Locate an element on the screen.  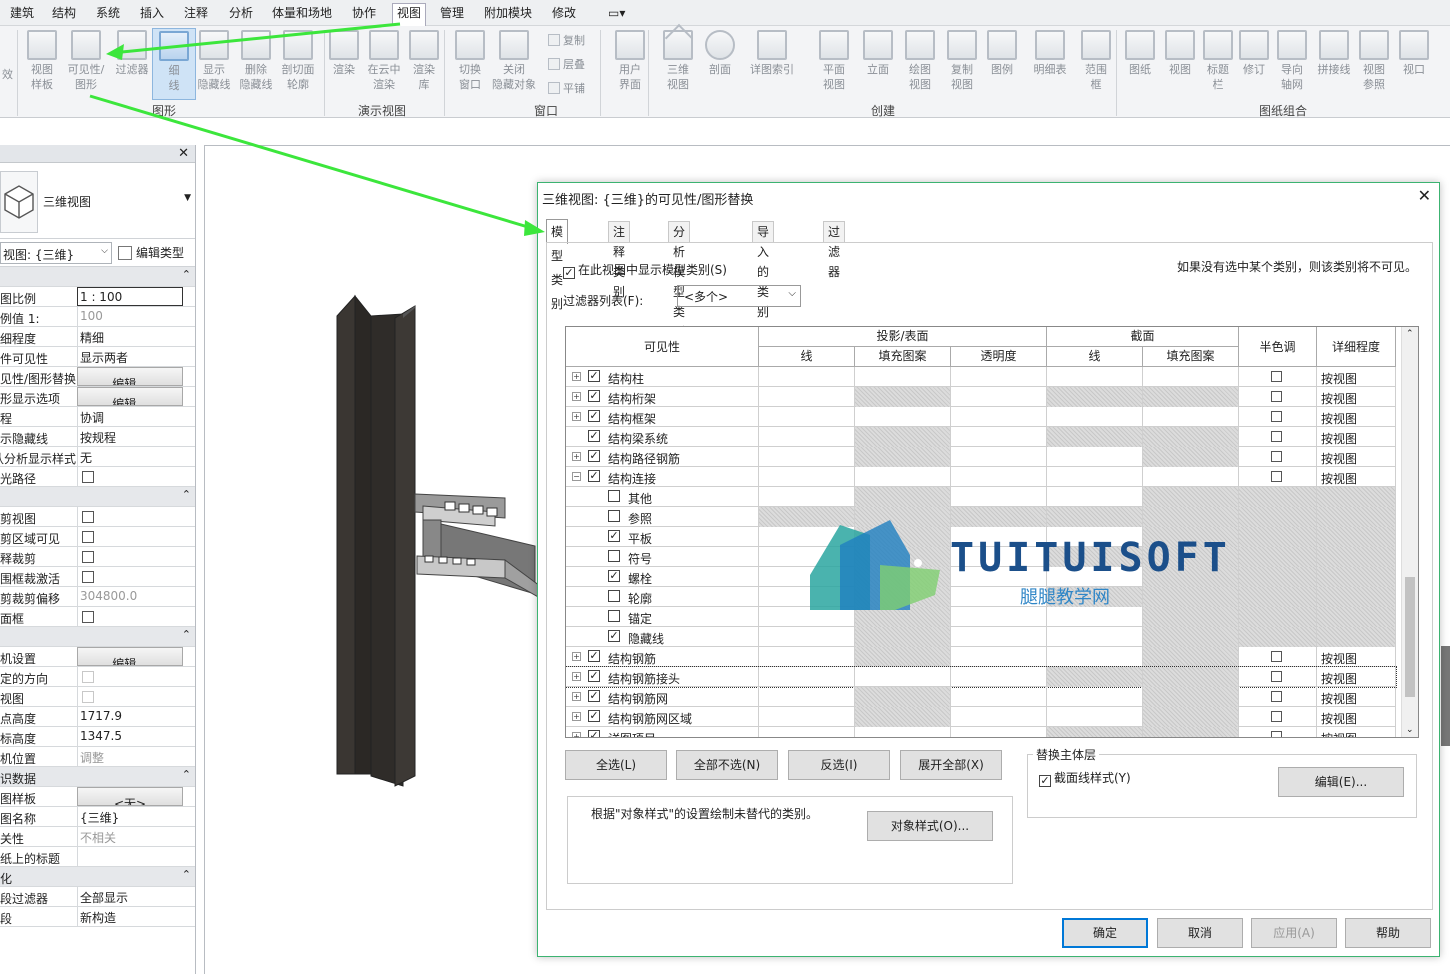
menu-4: 注释 is located at coordinates (196, 13).